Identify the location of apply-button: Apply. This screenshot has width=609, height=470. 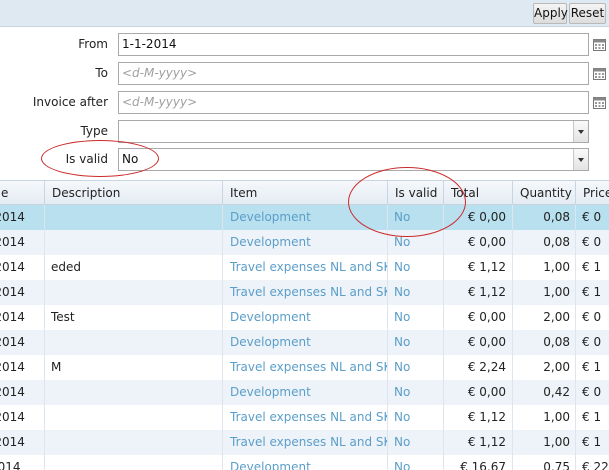
(550, 13).